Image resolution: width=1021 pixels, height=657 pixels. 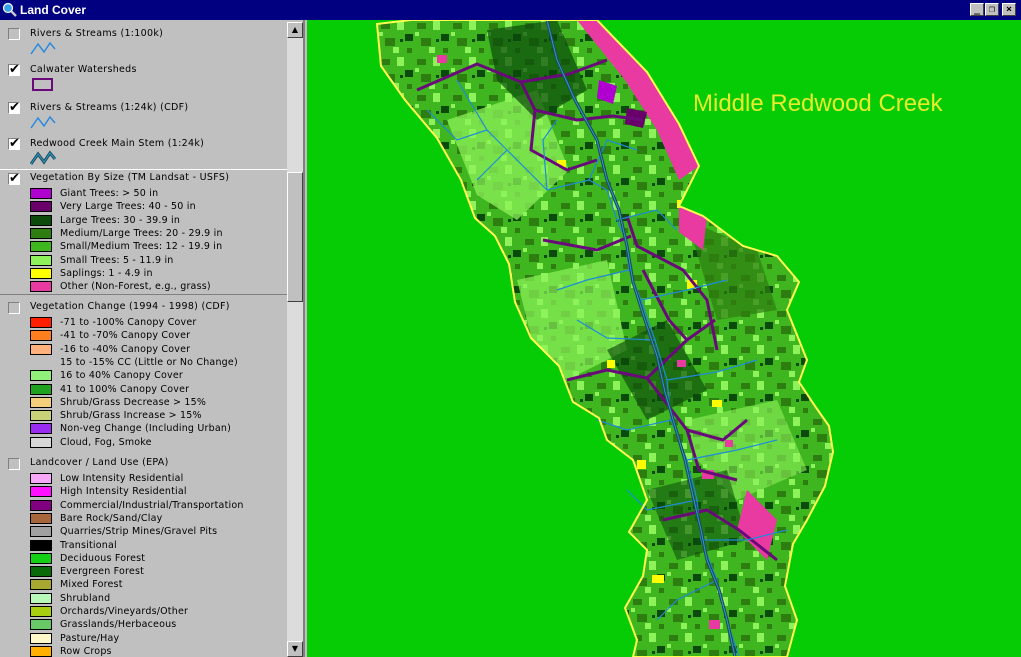 What do you see at coordinates (125, 336) in the screenshot?
I see `legend-class-label: -41 to -70% Canopy Cover` at bounding box center [125, 336].